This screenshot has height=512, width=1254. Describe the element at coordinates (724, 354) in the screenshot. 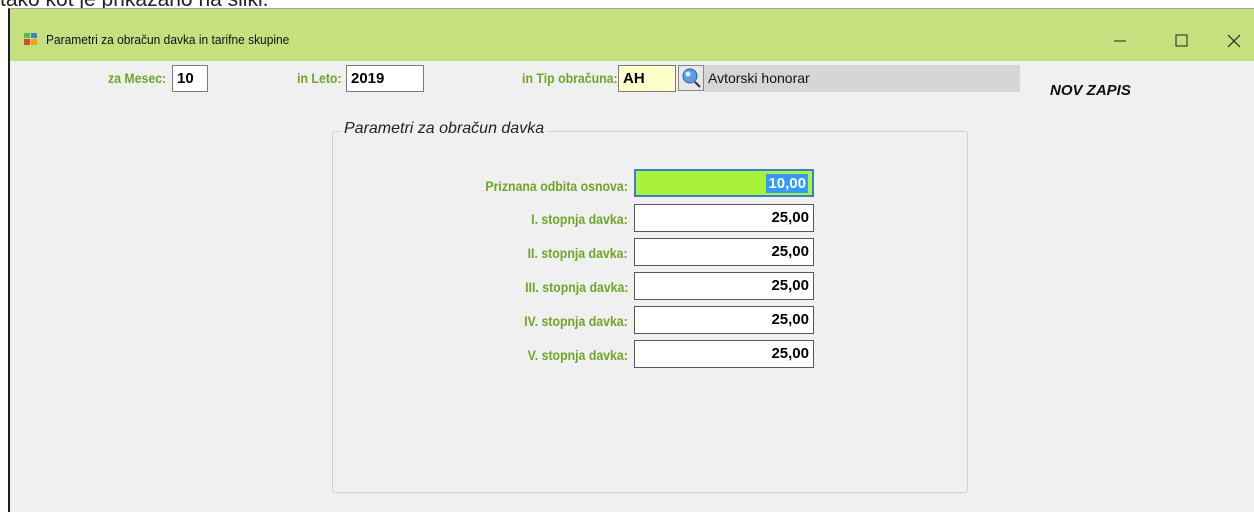

I see `param-input-stopnja-5: 25,00` at that location.